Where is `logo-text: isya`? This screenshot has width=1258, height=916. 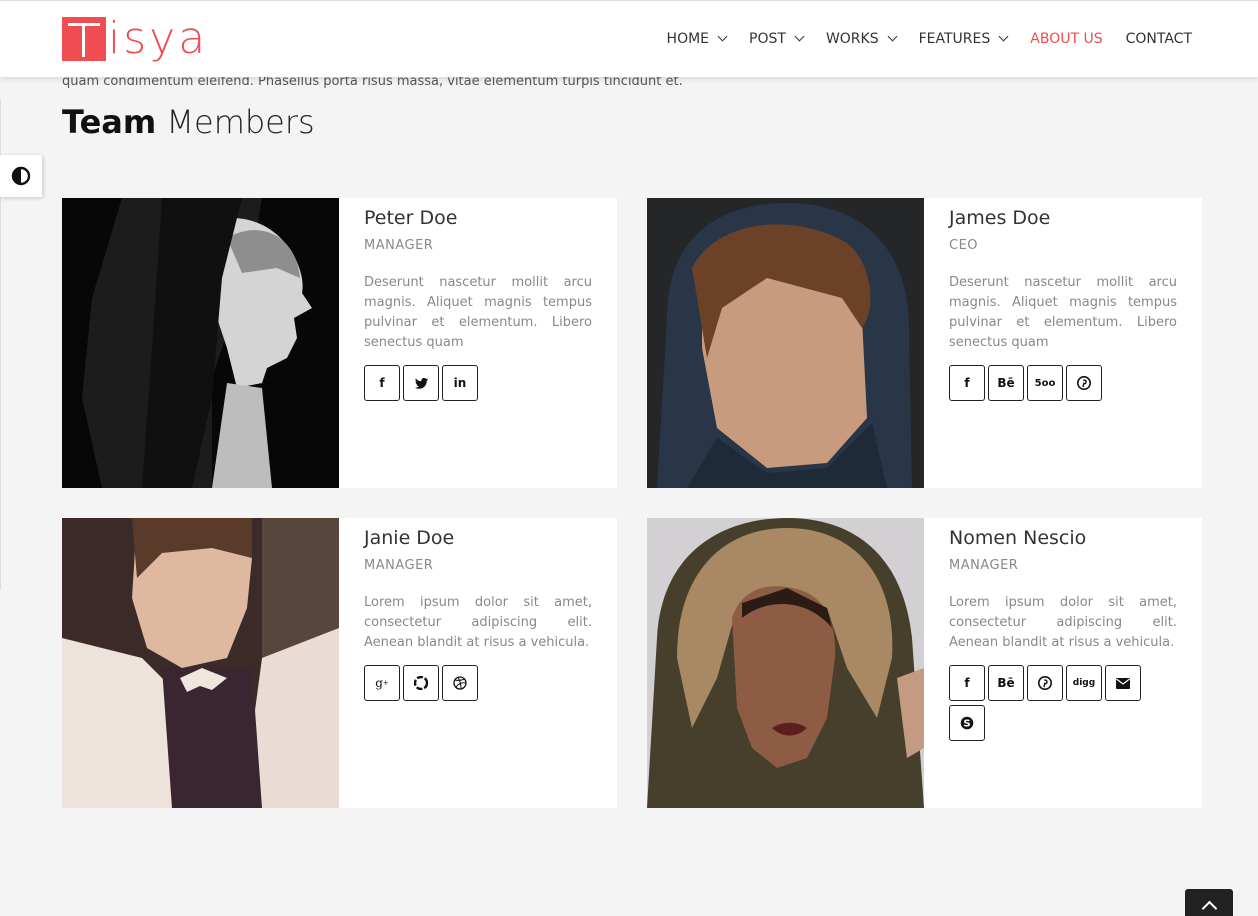
logo-text: isya is located at coordinates (158, 38).